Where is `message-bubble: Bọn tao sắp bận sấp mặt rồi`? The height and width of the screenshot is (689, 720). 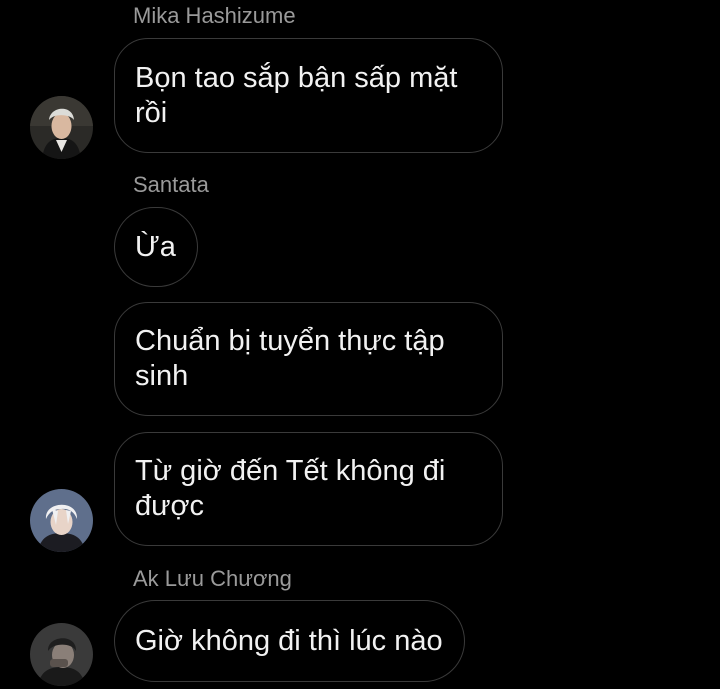
message-bubble: Bọn tao sắp bận sấp mặt rồi is located at coordinates (308, 95).